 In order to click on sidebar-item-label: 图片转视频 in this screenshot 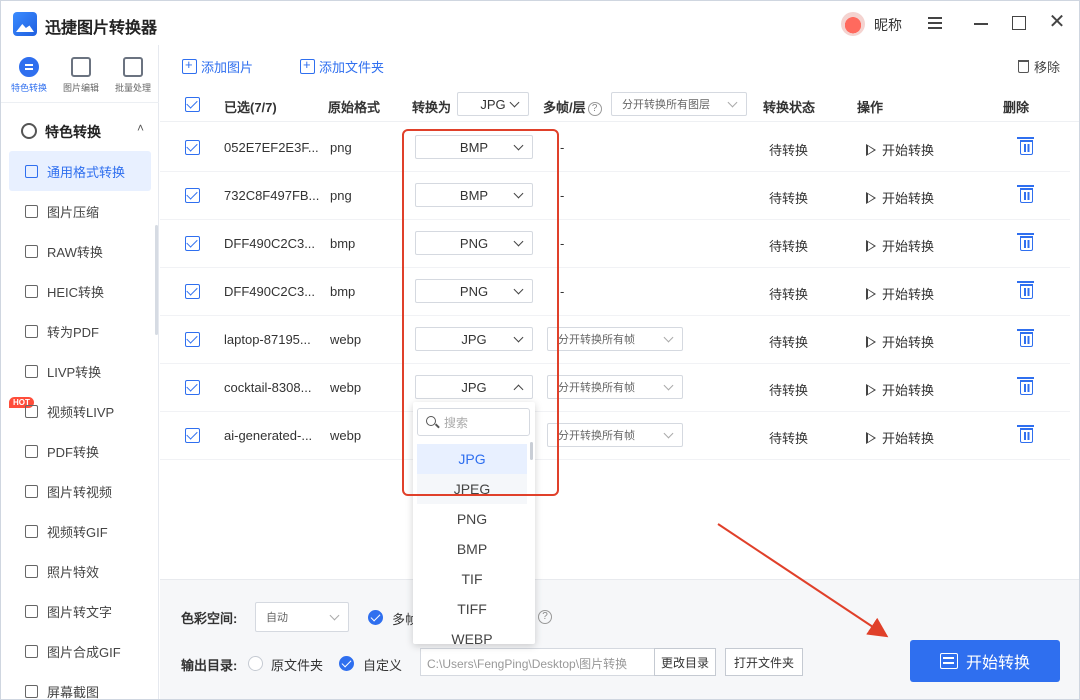, I will do `click(80, 492)`.